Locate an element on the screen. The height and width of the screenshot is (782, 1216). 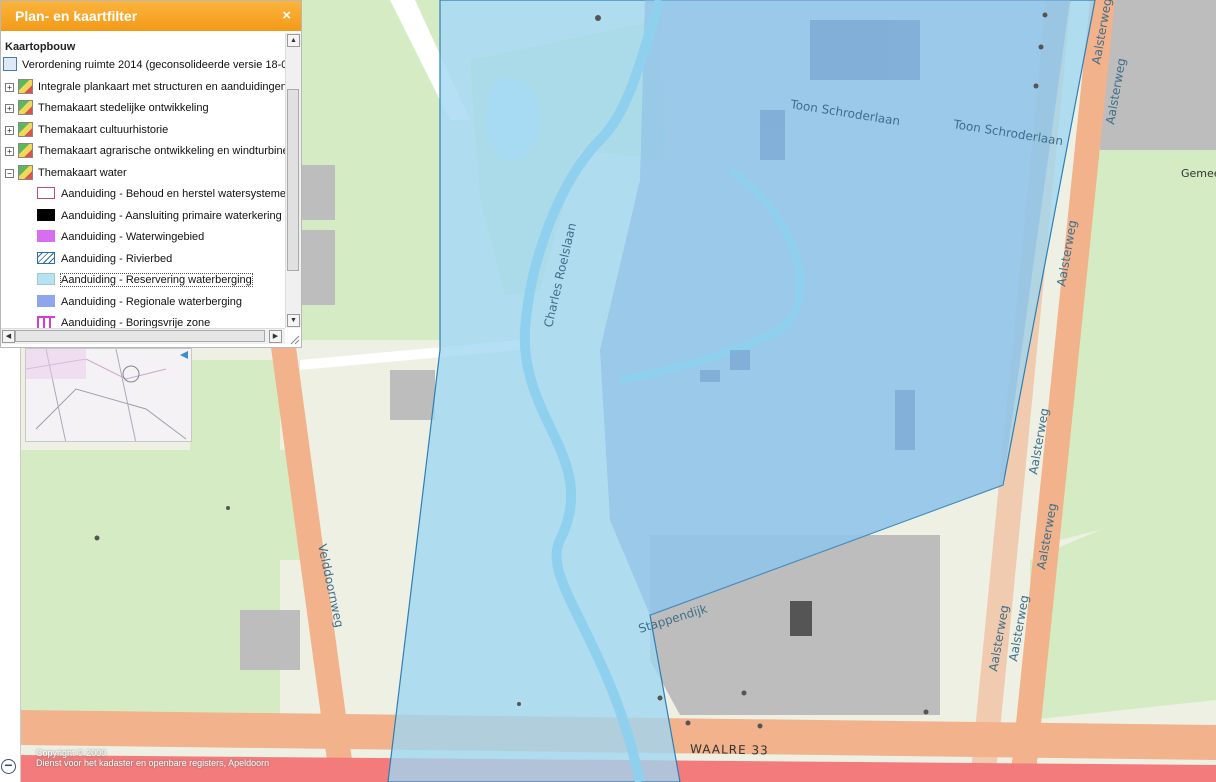
theme-label: Themakaart cultuurhistorie is located at coordinates (103, 129).